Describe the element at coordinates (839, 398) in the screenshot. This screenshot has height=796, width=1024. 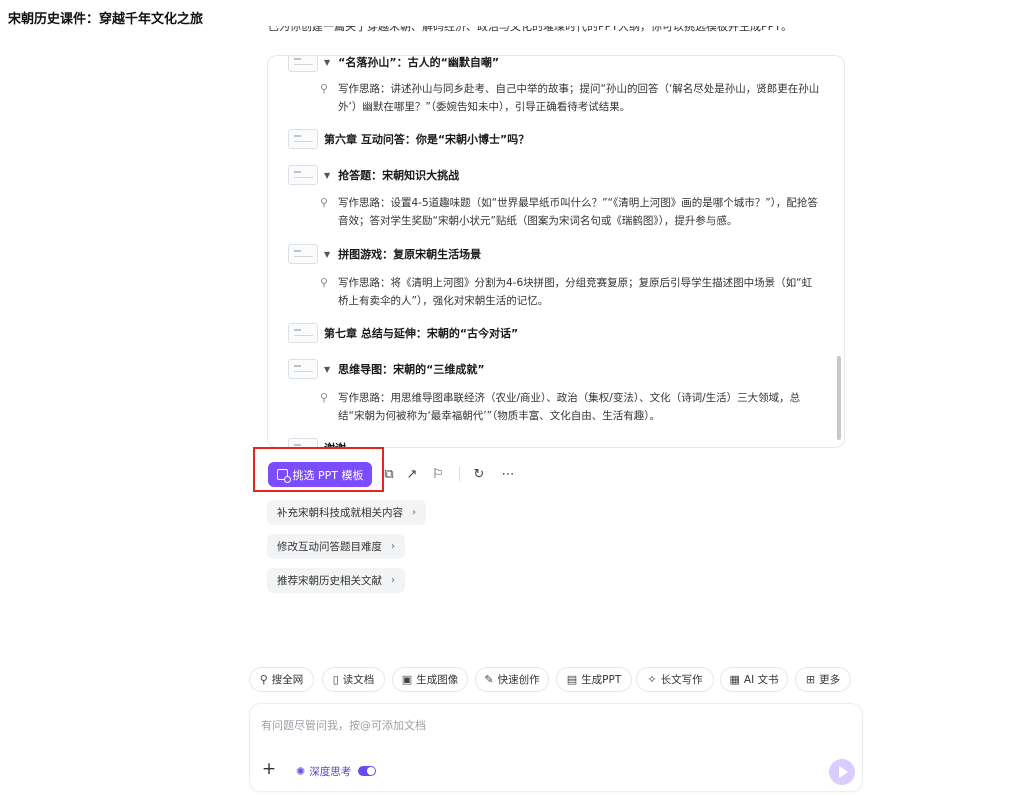
I see `scrollbar-thumb` at that location.